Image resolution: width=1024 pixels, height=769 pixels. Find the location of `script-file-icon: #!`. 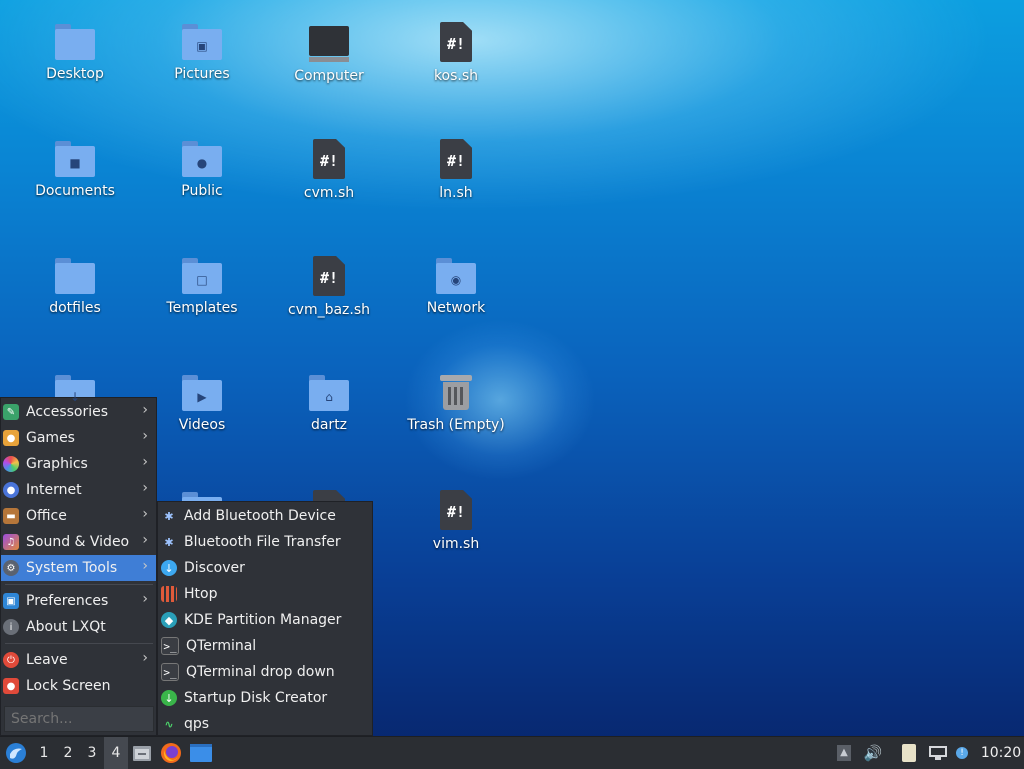

script-file-icon: #! is located at coordinates (329, 276).